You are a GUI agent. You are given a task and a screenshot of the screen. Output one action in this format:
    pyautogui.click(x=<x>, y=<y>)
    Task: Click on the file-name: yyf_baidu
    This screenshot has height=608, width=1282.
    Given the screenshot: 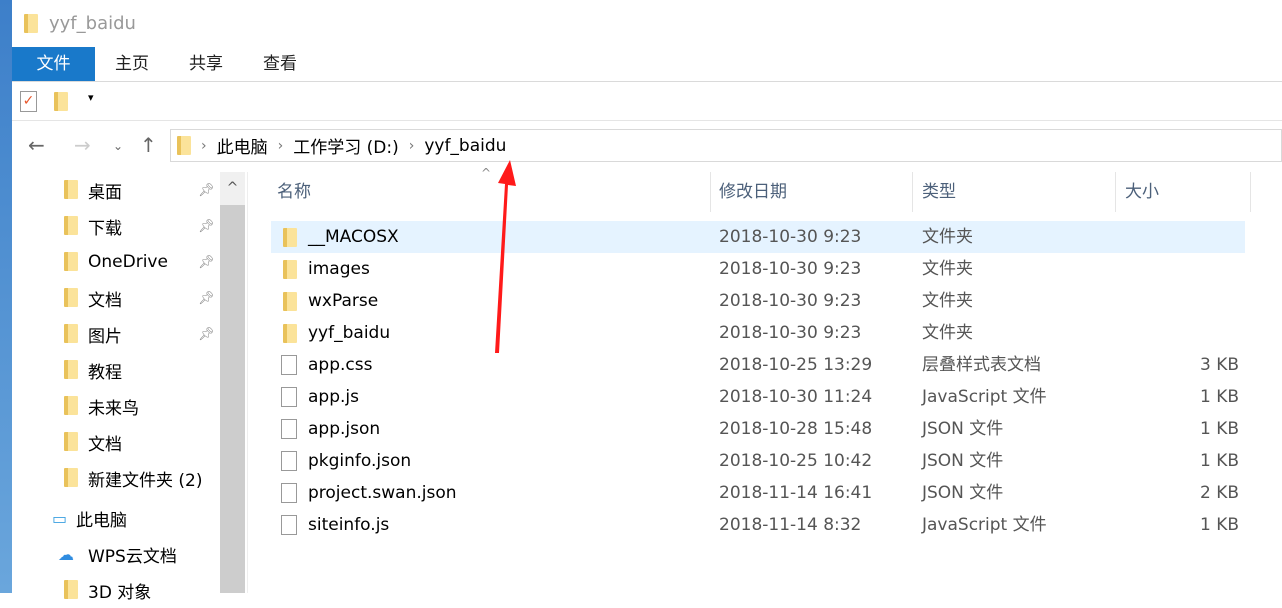 What is the action you would take?
    pyautogui.click(x=349, y=333)
    